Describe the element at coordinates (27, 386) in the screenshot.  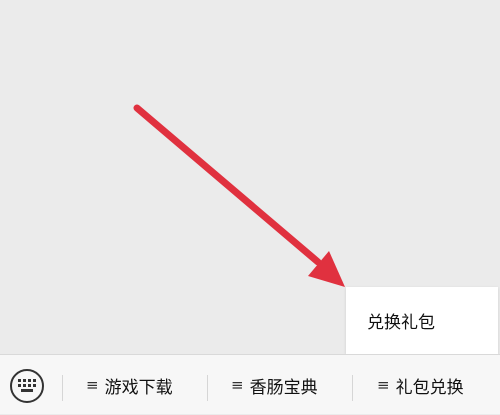
I see `keyboard-icon` at that location.